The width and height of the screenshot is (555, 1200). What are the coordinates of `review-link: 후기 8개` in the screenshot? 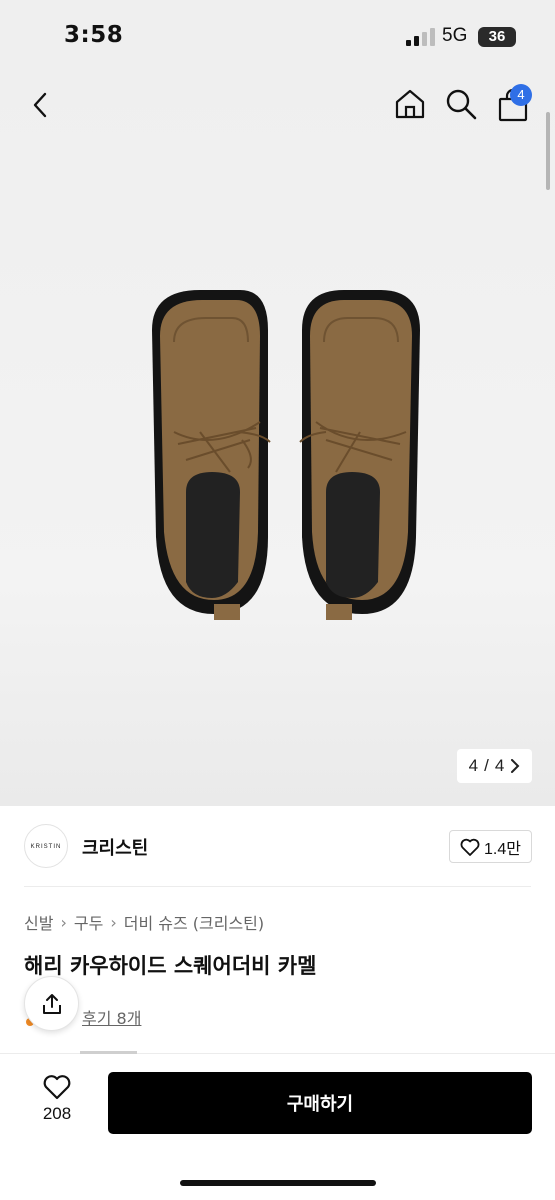 It's located at (111, 1017).